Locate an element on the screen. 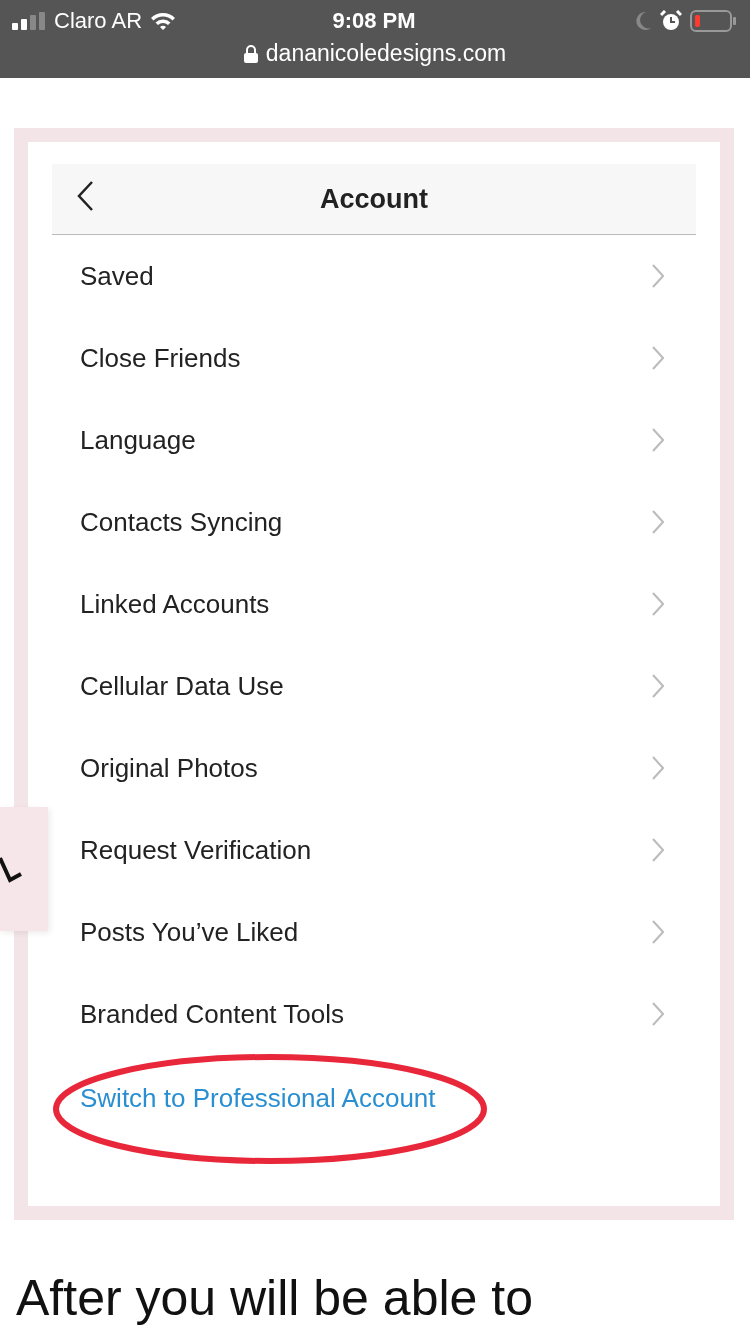 Image resolution: width=750 pixels, height=1334 pixels. moon-icon is located at coordinates (643, 21).